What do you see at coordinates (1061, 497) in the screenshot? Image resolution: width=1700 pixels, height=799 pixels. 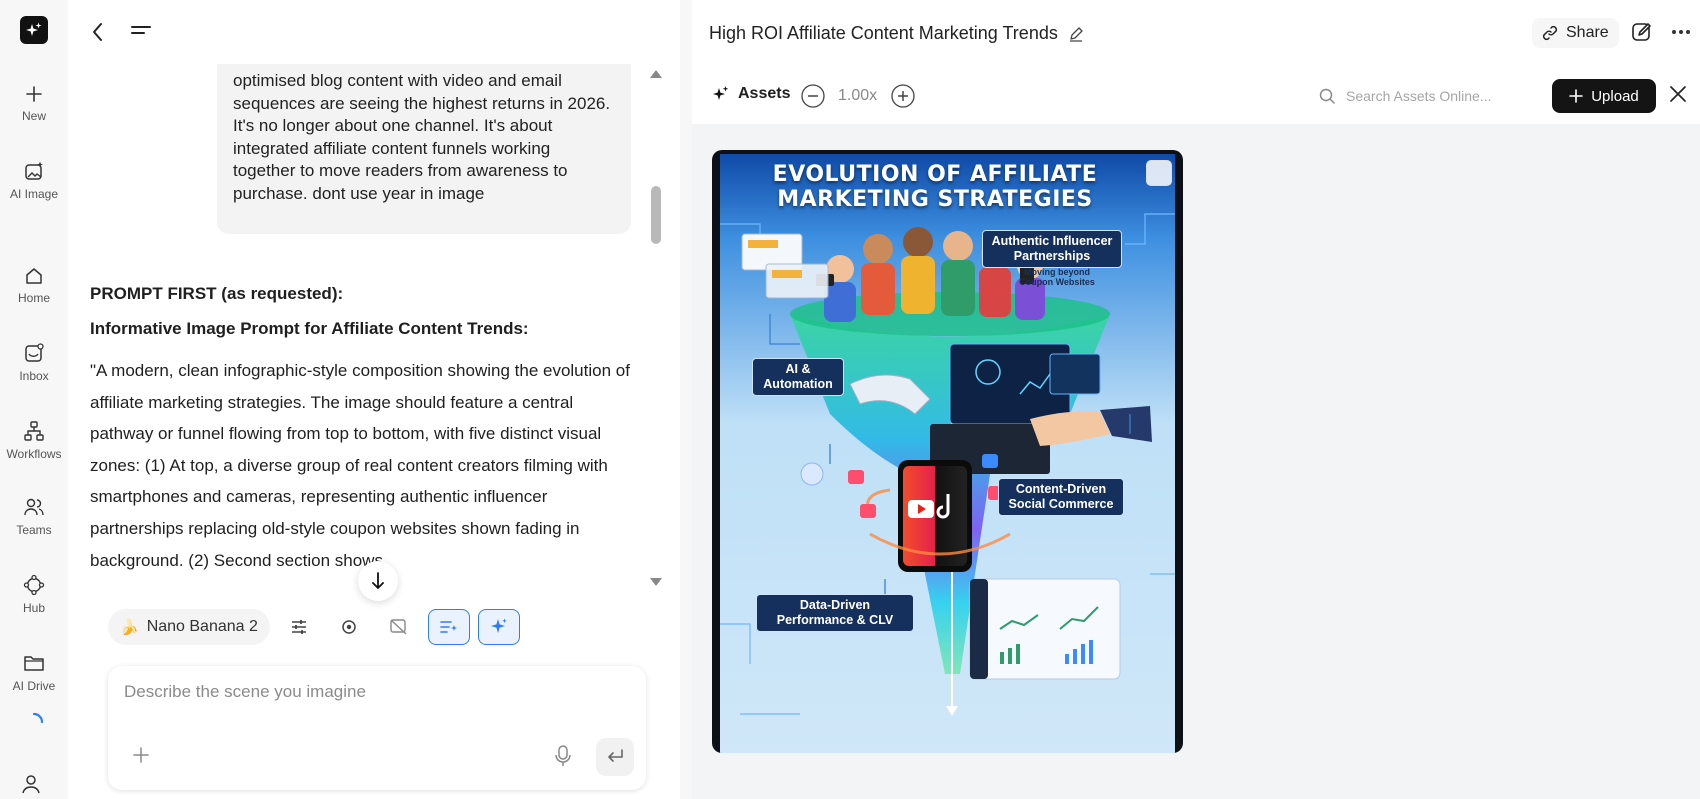 I see `label-social-commerce: Content-Driven Social Commerce` at bounding box center [1061, 497].